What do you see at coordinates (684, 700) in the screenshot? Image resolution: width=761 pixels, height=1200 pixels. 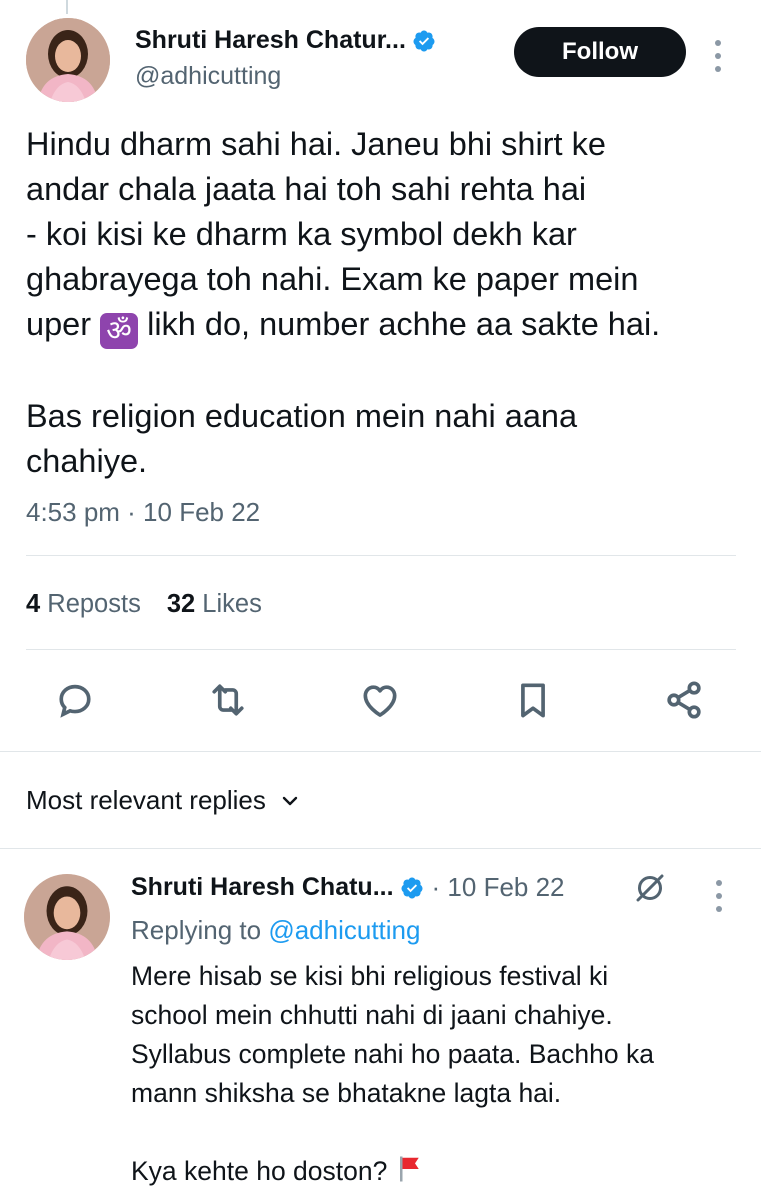 I see `share-icon` at bounding box center [684, 700].